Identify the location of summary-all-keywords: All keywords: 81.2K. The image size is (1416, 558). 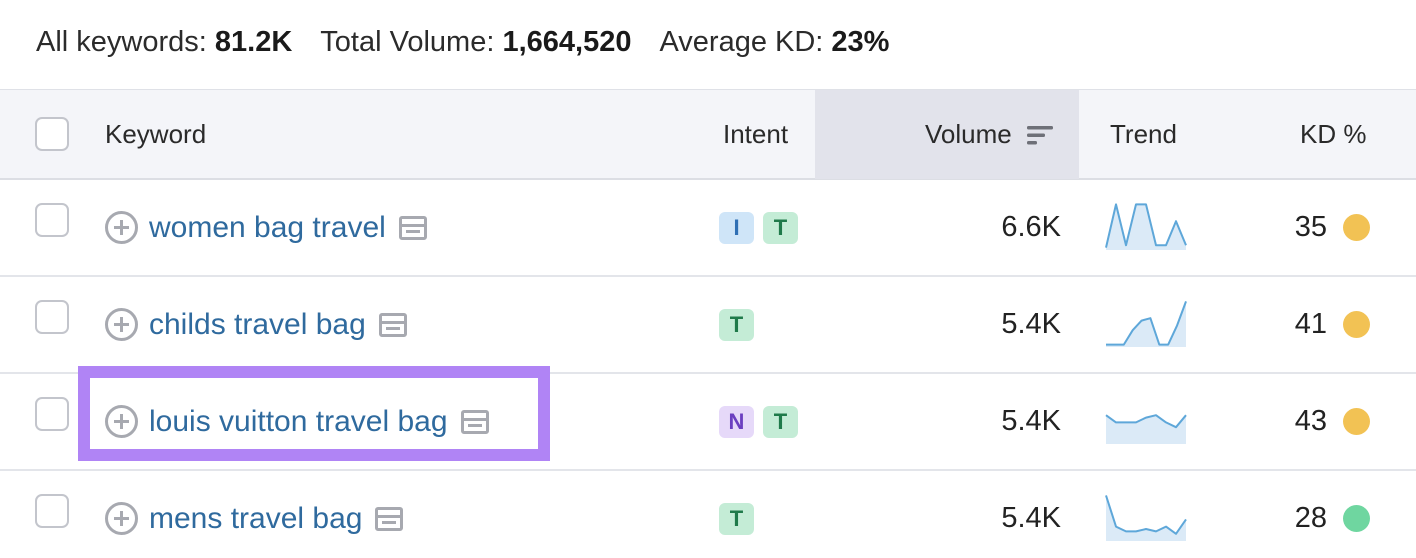
(164, 41).